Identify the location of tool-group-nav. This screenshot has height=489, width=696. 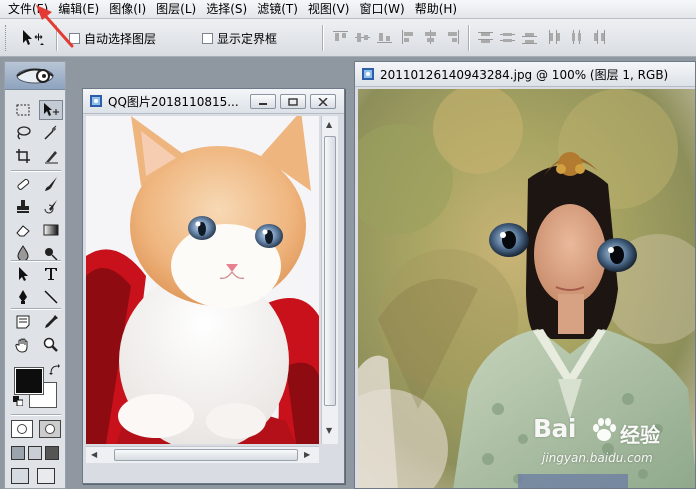
(37, 333).